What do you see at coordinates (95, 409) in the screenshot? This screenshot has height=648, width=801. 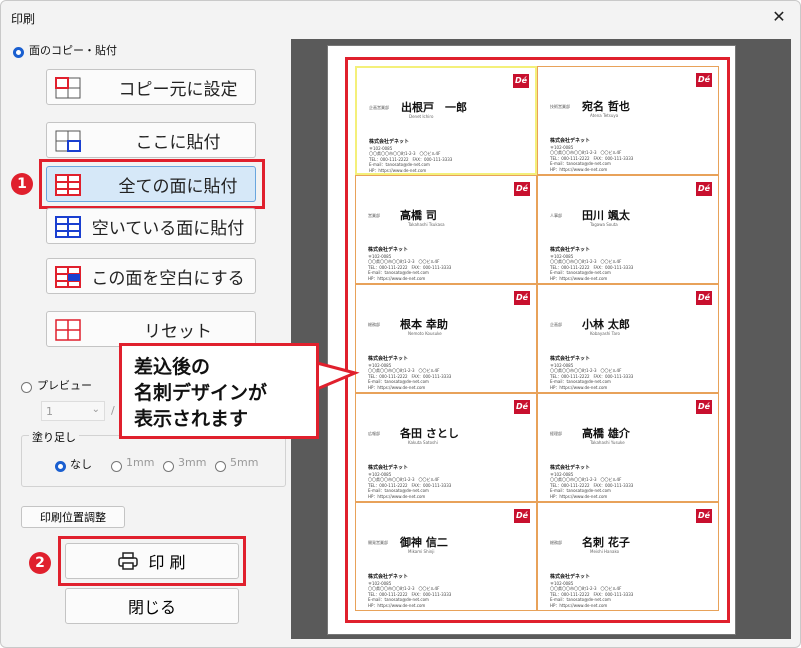 I see `chevron-down-icon: ⌄` at bounding box center [95, 409].